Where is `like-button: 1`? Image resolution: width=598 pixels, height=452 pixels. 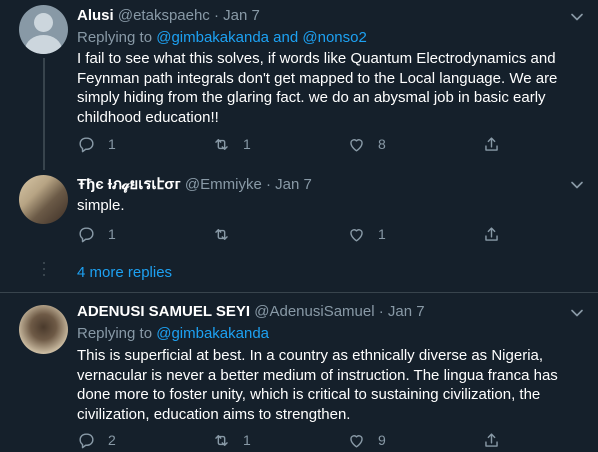
like-button: 1 is located at coordinates (366, 234).